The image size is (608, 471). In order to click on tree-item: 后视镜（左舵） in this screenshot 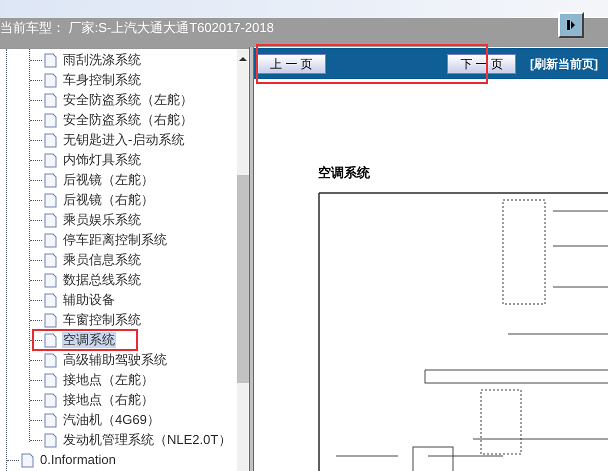, I will do `click(108, 180)`.